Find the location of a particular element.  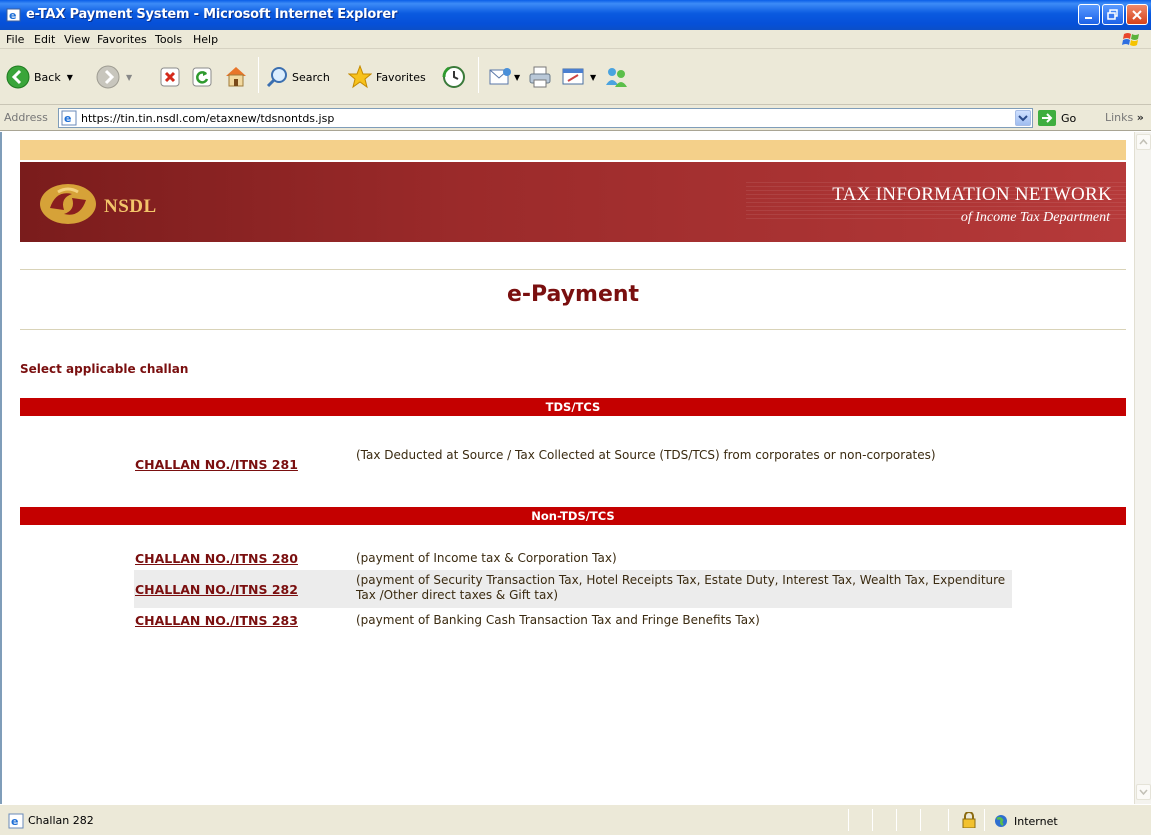

edit-button: ▼ is located at coordinates (579, 77).